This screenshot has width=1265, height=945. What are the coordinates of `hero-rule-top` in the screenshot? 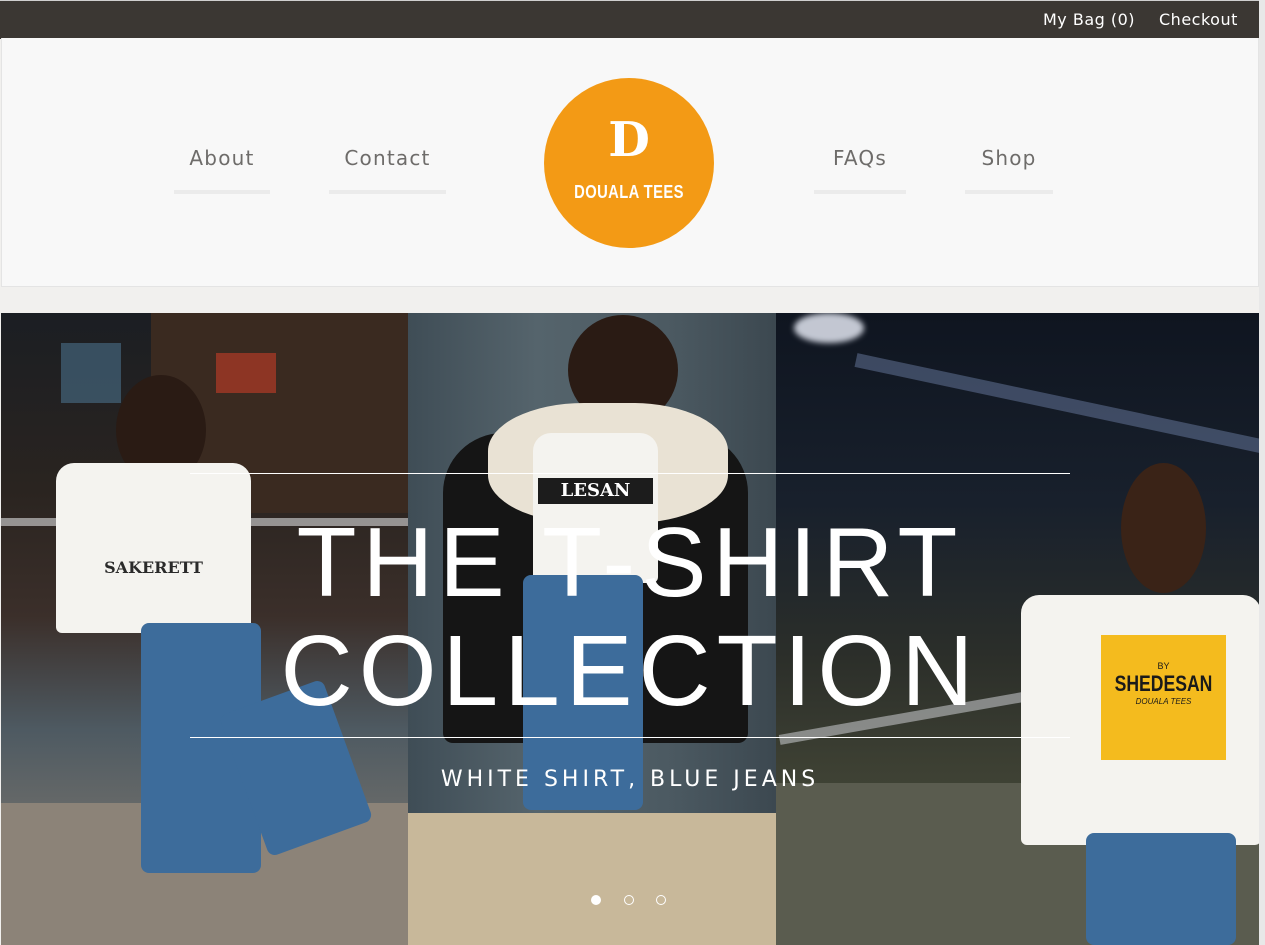 It's located at (630, 473).